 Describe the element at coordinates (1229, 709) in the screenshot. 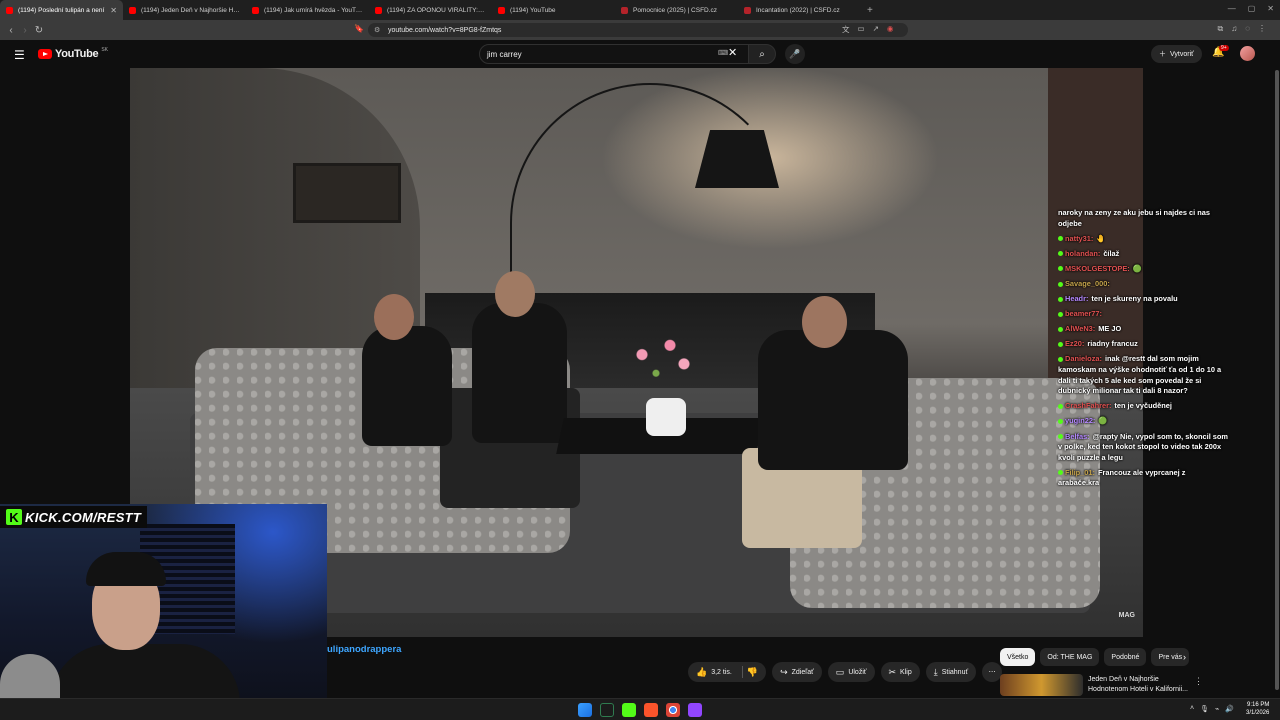

I see `volume-icon: 🔊` at that location.